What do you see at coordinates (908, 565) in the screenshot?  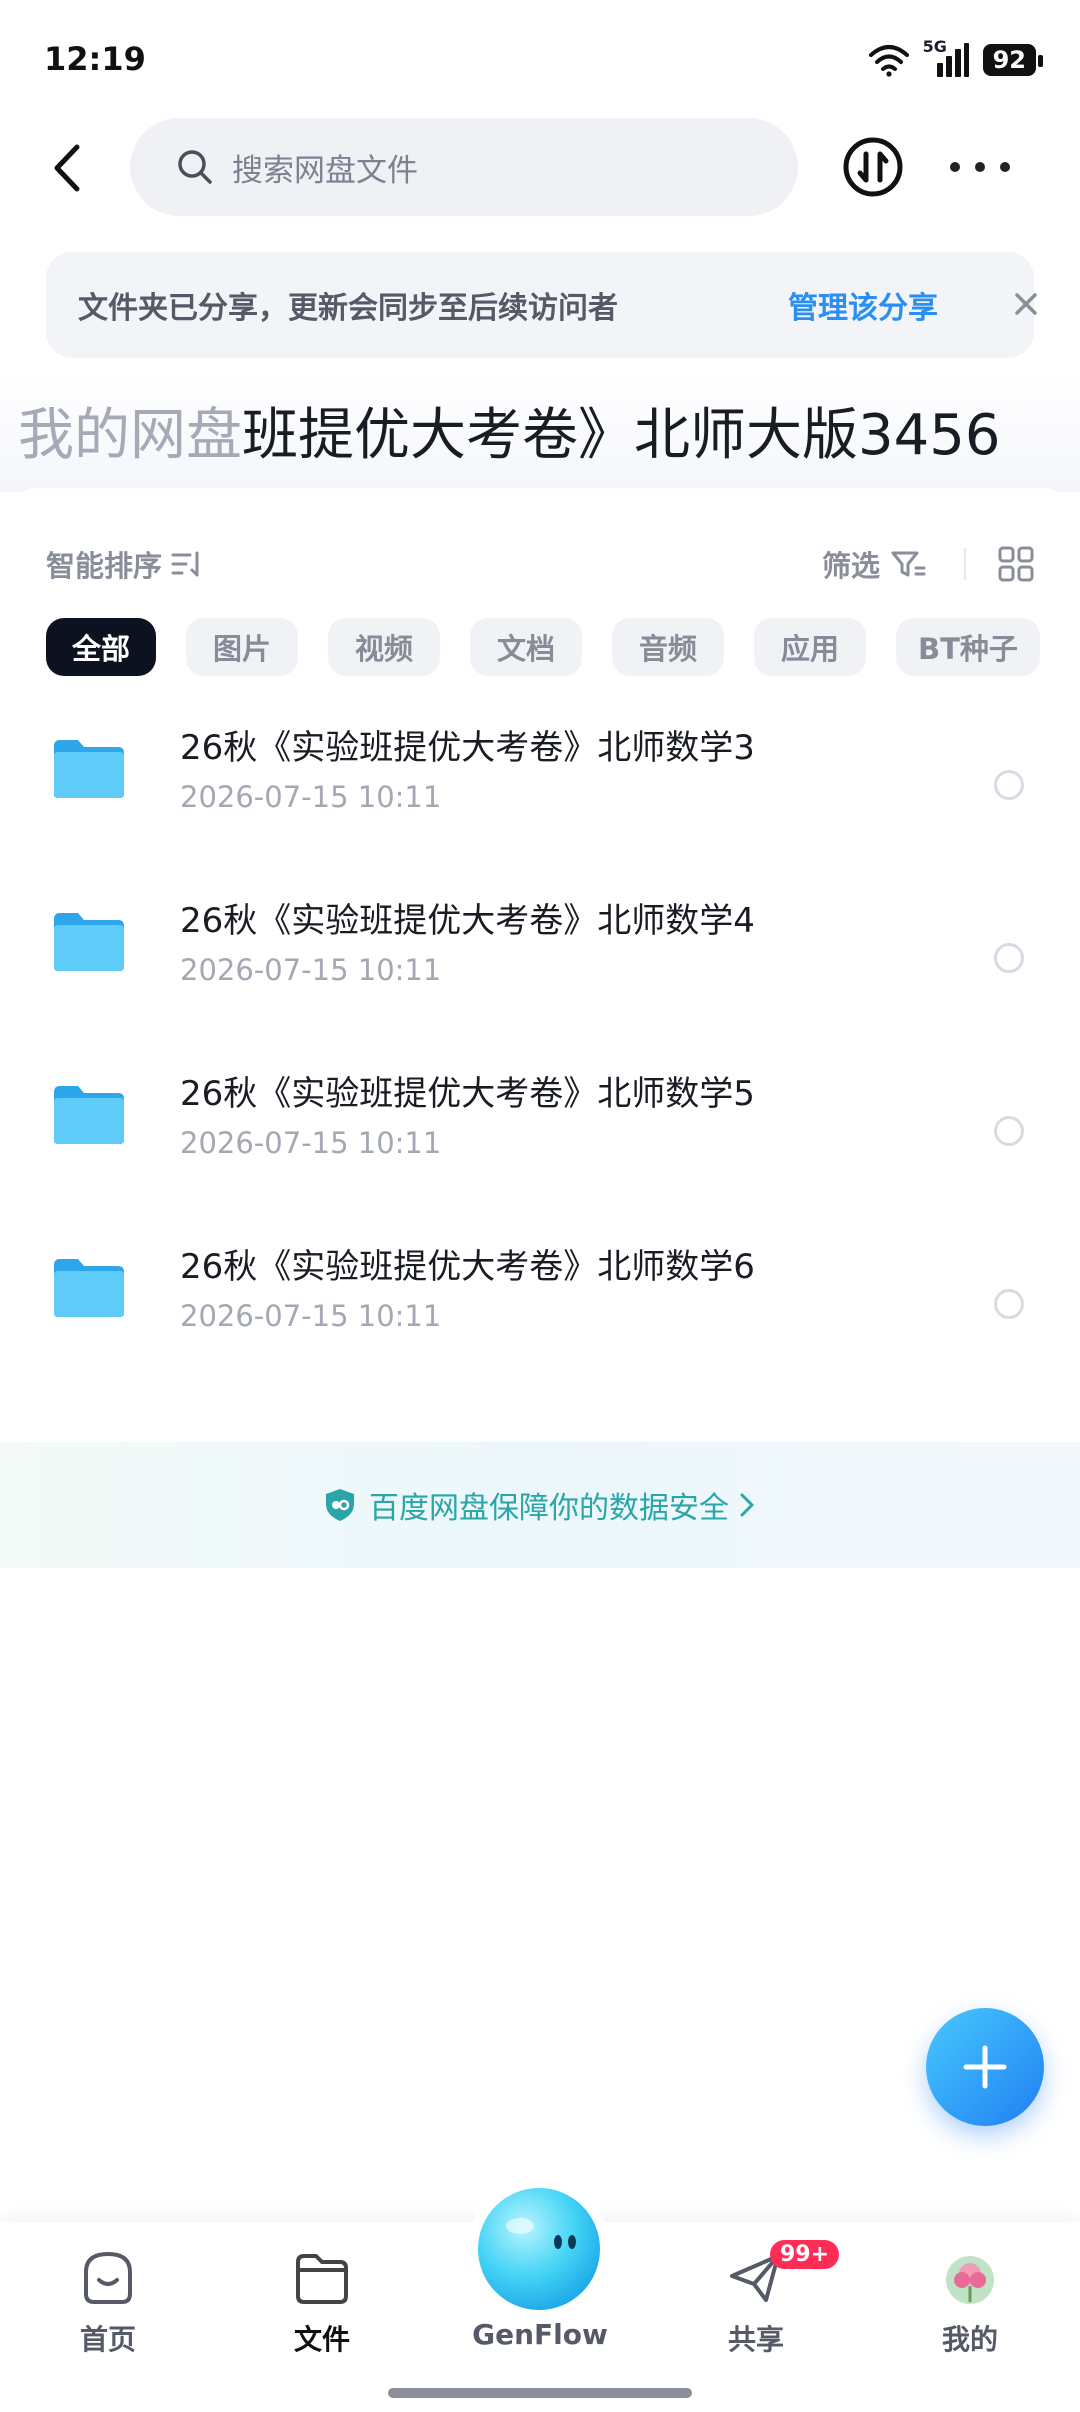 I see `filter-icon` at bounding box center [908, 565].